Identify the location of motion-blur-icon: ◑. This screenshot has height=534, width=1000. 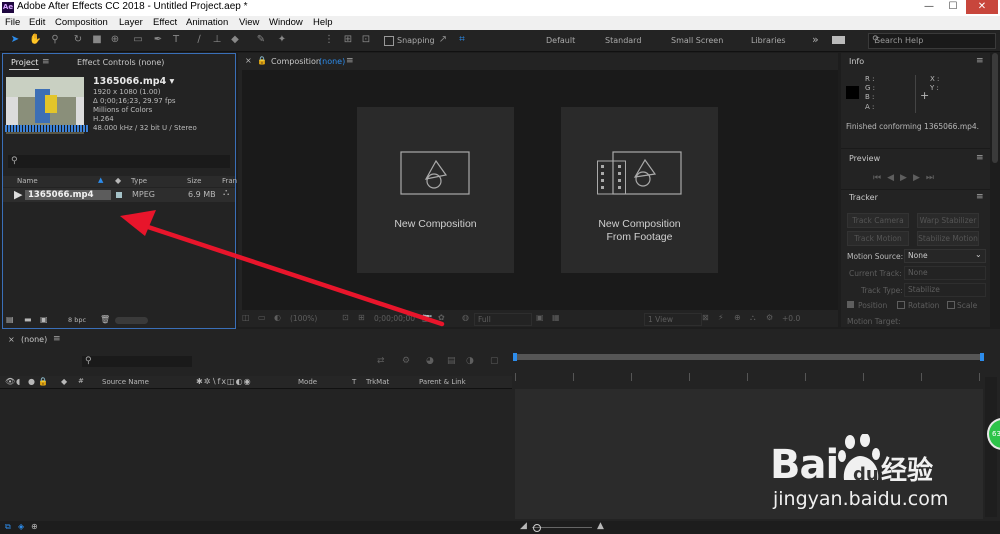
(470, 361).